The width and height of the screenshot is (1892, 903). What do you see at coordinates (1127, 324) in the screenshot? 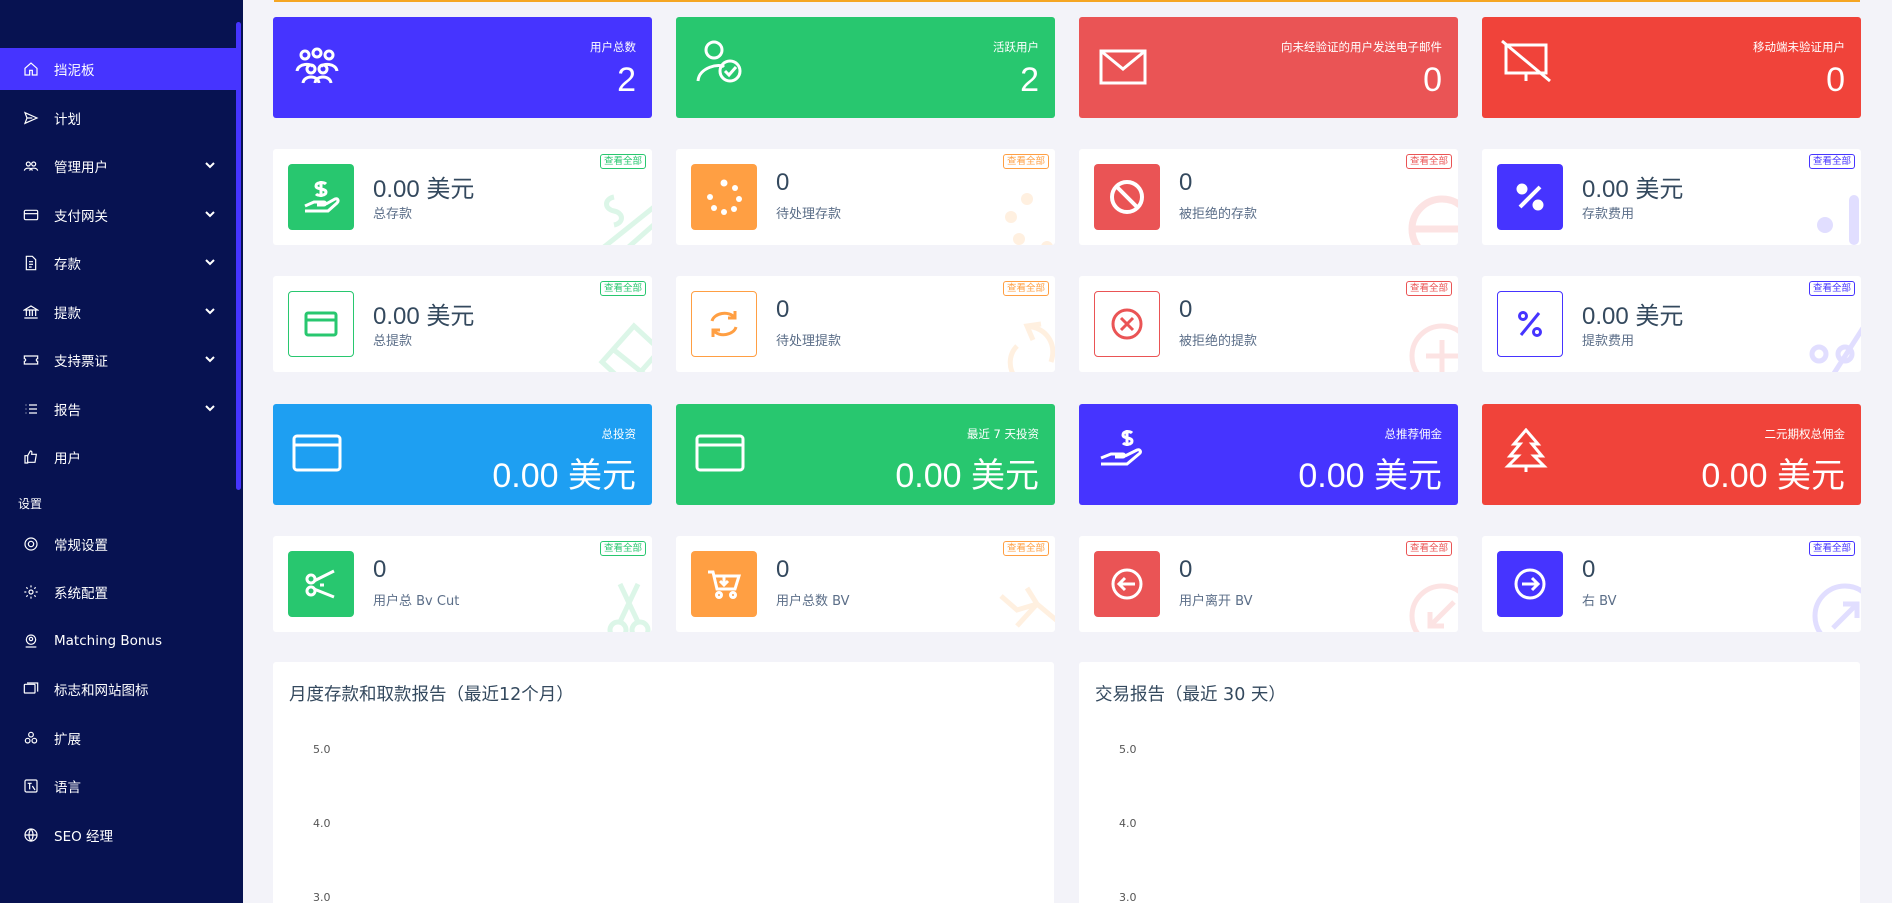
I see `times-circle-icon` at bounding box center [1127, 324].